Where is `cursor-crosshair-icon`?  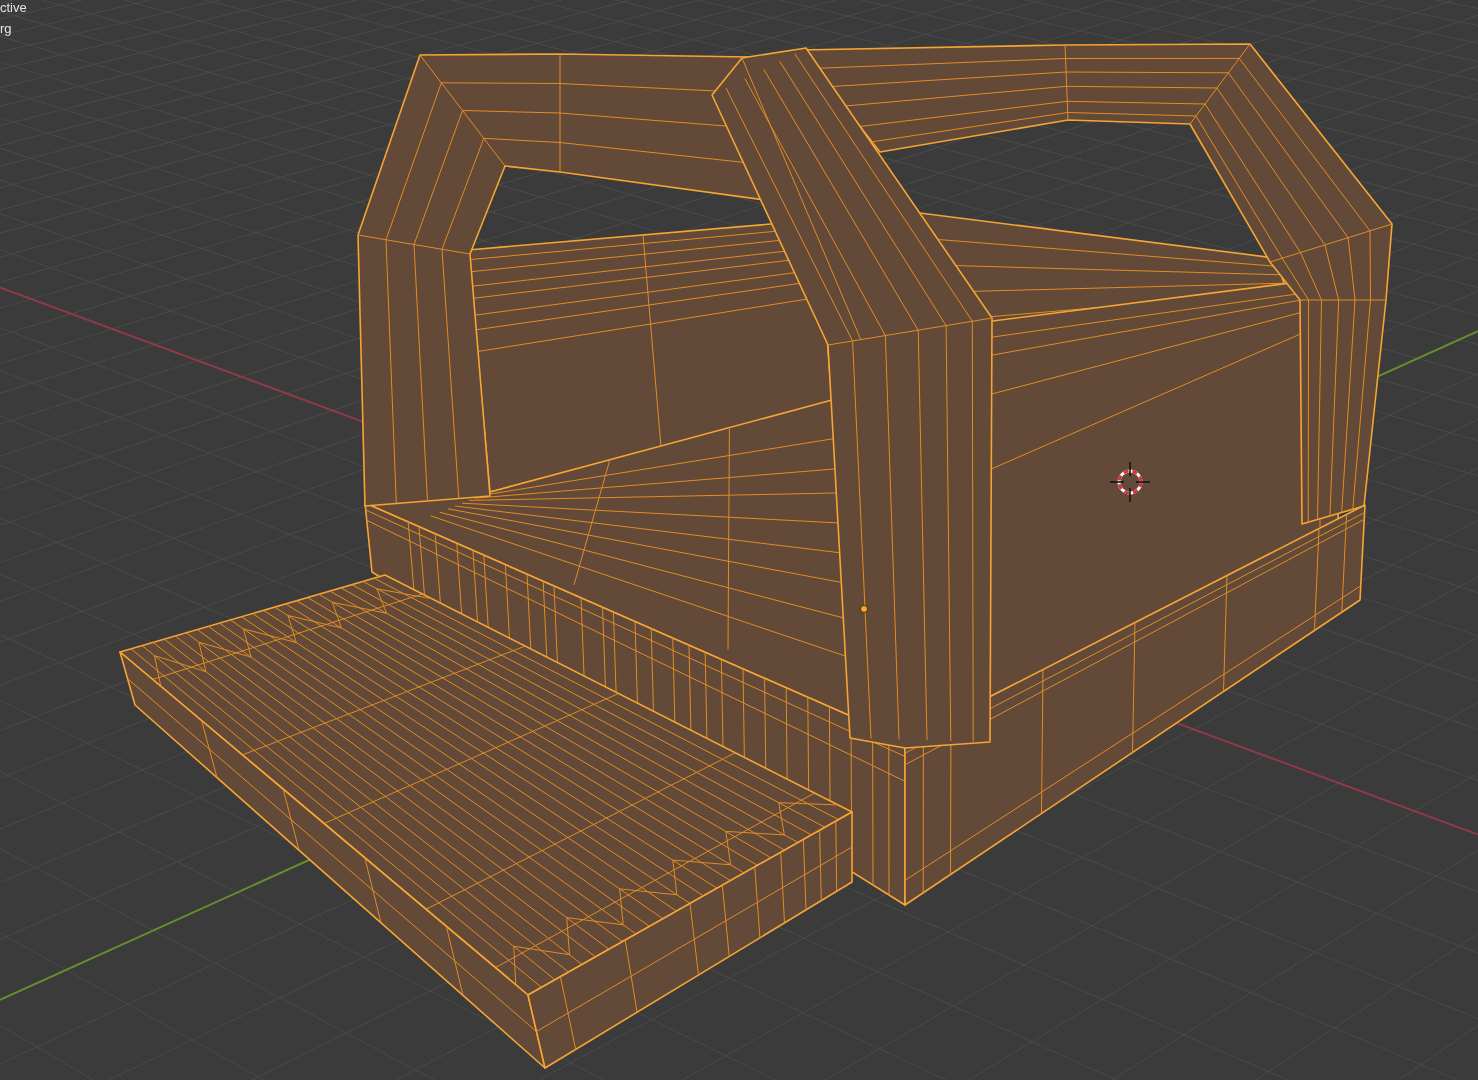 cursor-crosshair-icon is located at coordinates (1130, 482).